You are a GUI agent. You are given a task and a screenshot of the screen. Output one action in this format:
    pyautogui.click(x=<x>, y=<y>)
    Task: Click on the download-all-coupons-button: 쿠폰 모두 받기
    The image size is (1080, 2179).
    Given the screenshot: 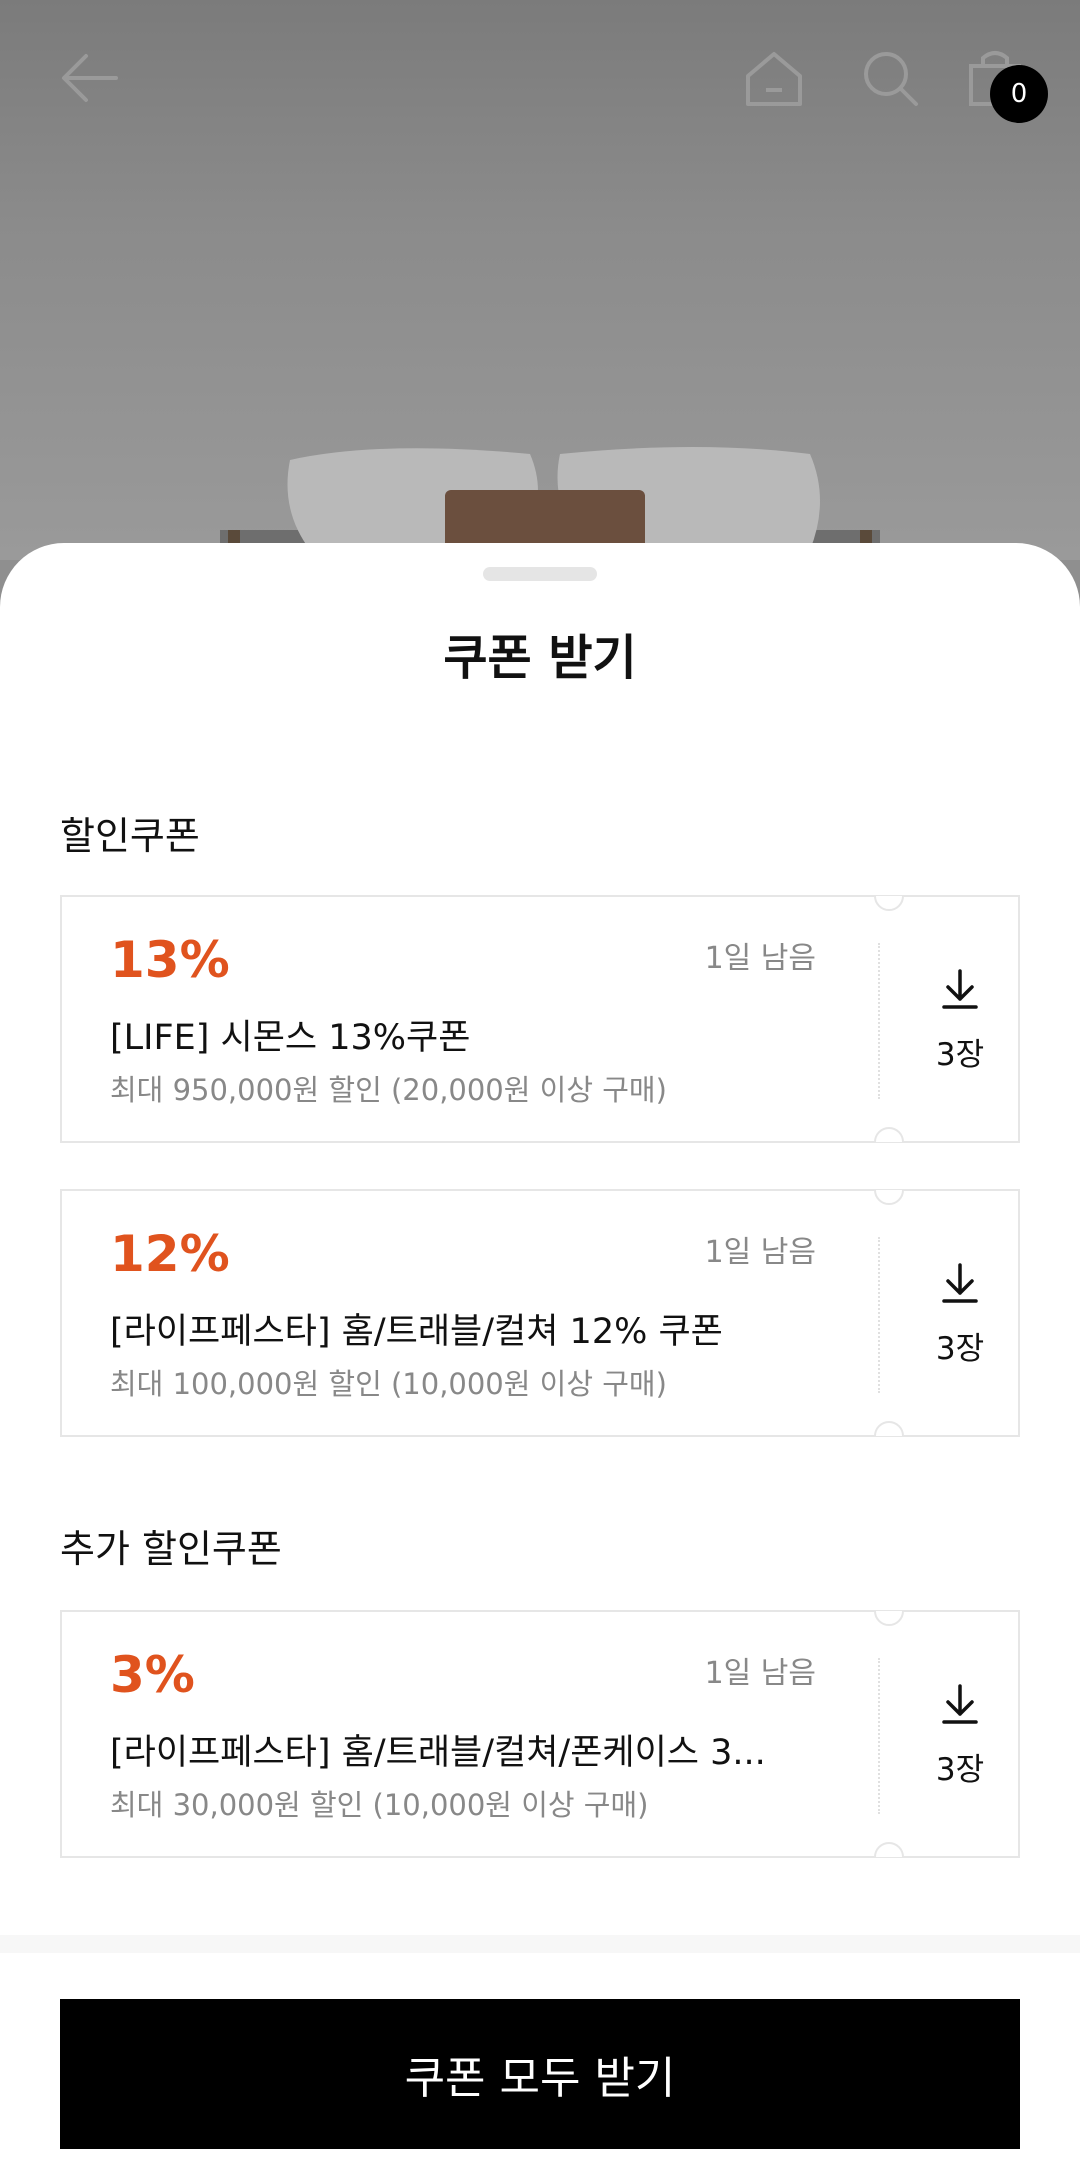 What is the action you would take?
    pyautogui.click(x=540, y=2074)
    